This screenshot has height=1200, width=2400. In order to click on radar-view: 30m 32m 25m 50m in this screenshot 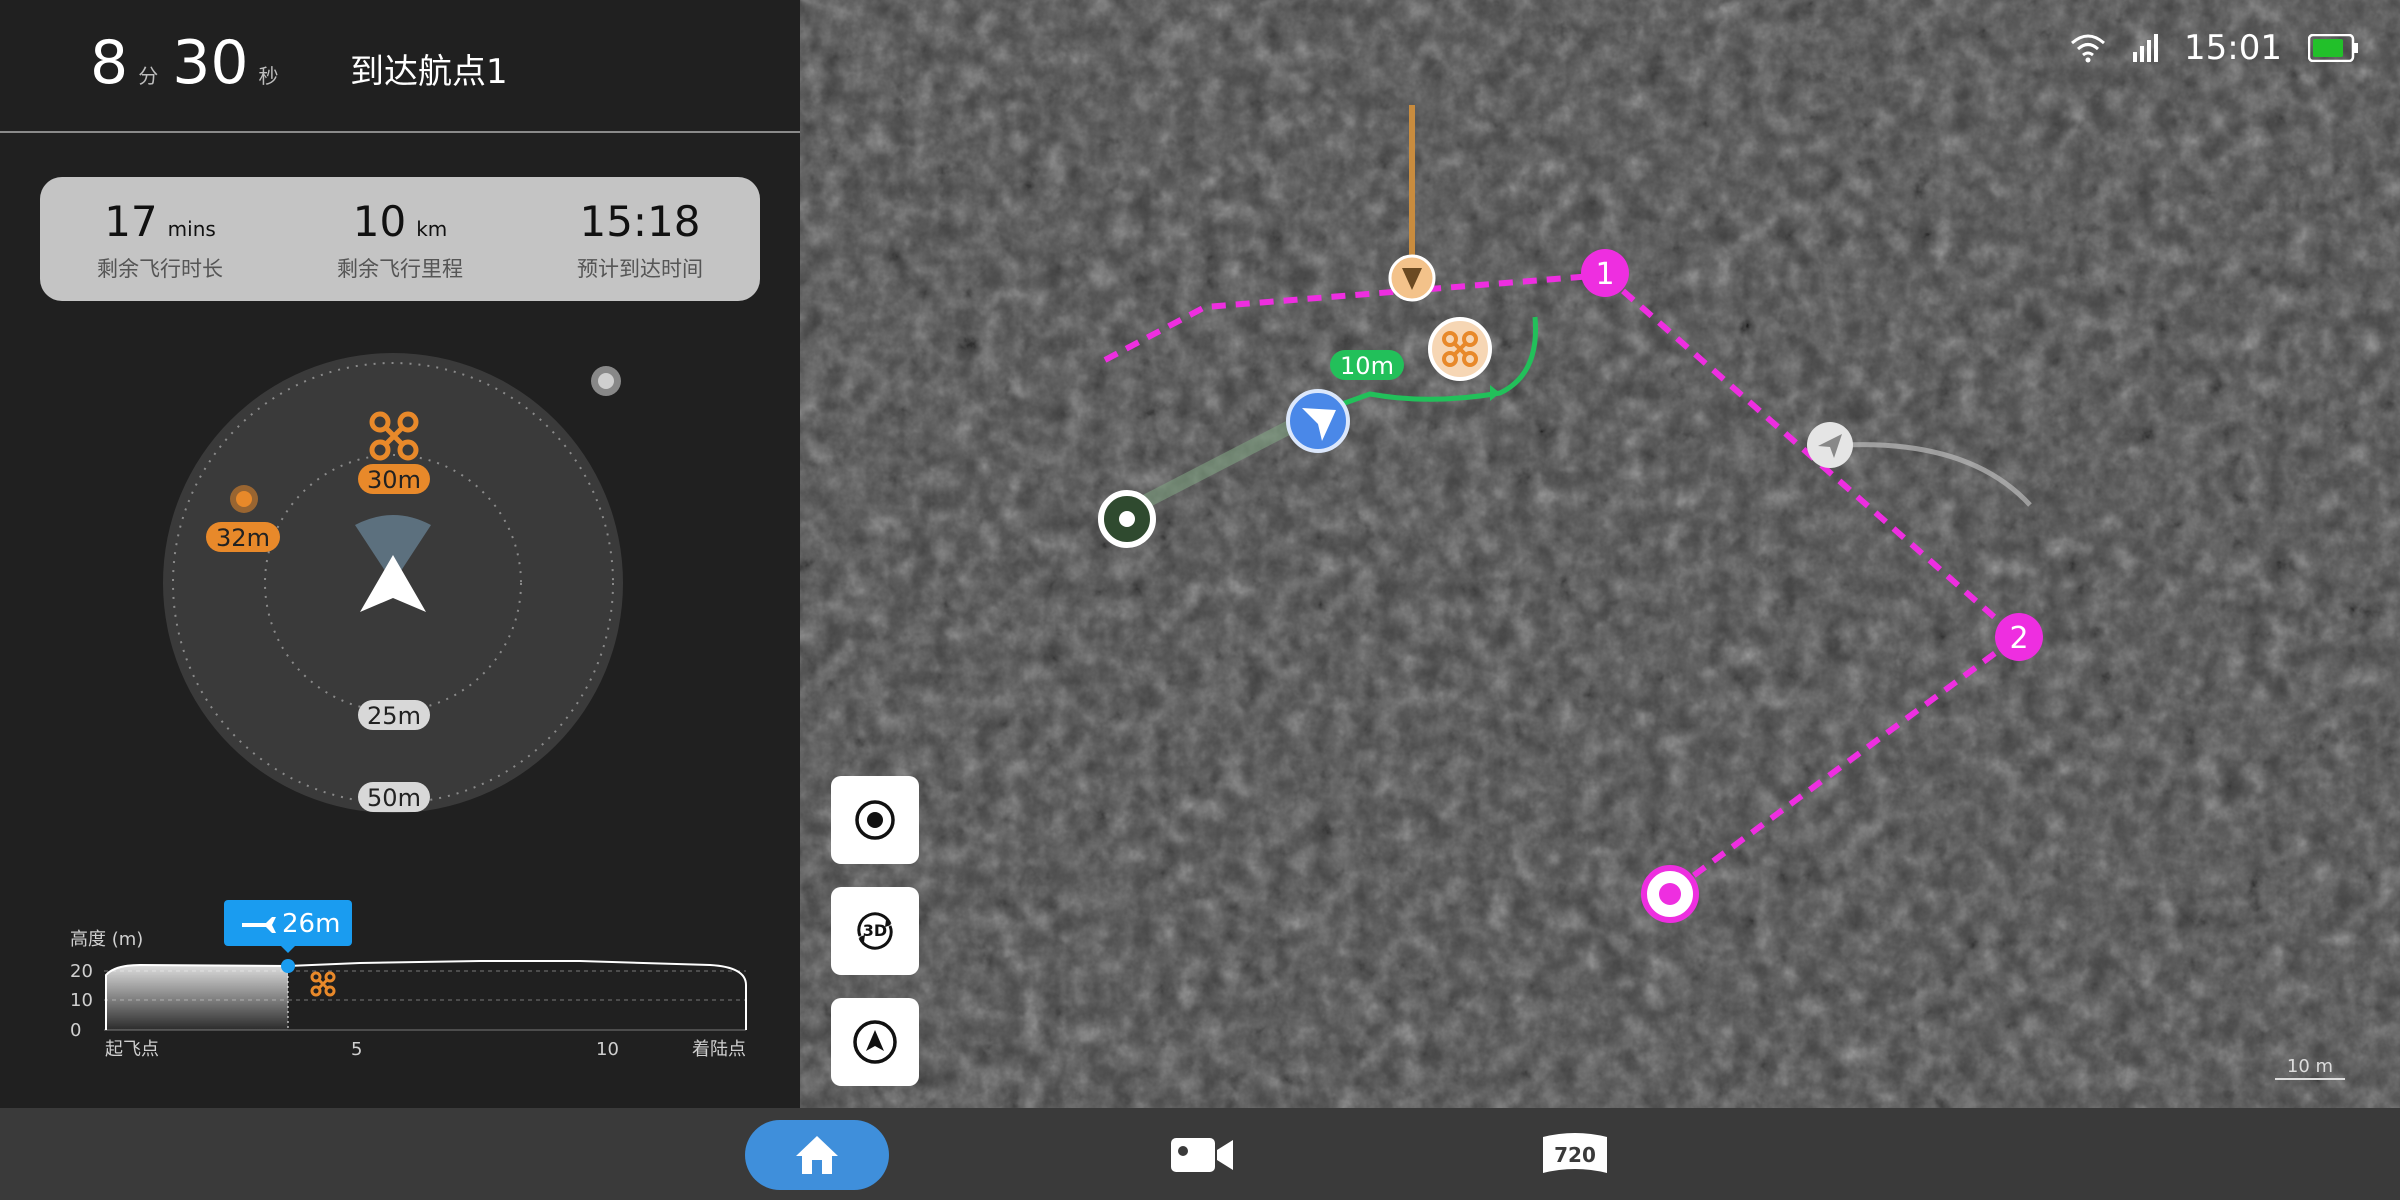, I will do `click(393, 583)`.